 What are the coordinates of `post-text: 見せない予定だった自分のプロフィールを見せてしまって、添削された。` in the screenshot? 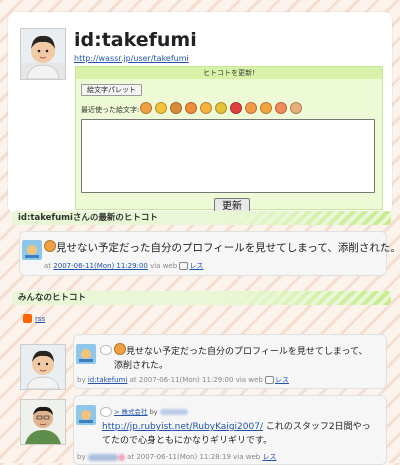 It's located at (245, 358).